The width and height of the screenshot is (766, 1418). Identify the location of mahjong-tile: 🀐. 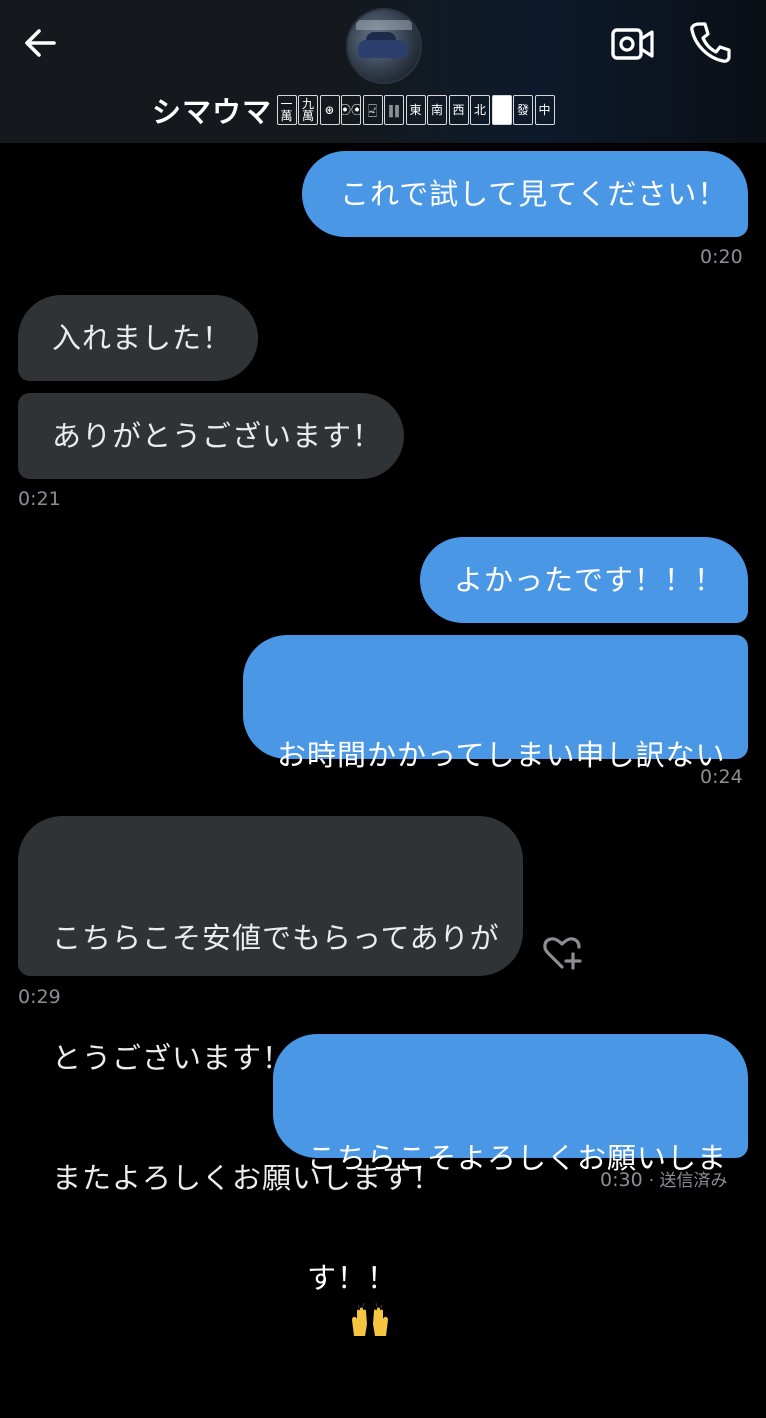
(372, 110).